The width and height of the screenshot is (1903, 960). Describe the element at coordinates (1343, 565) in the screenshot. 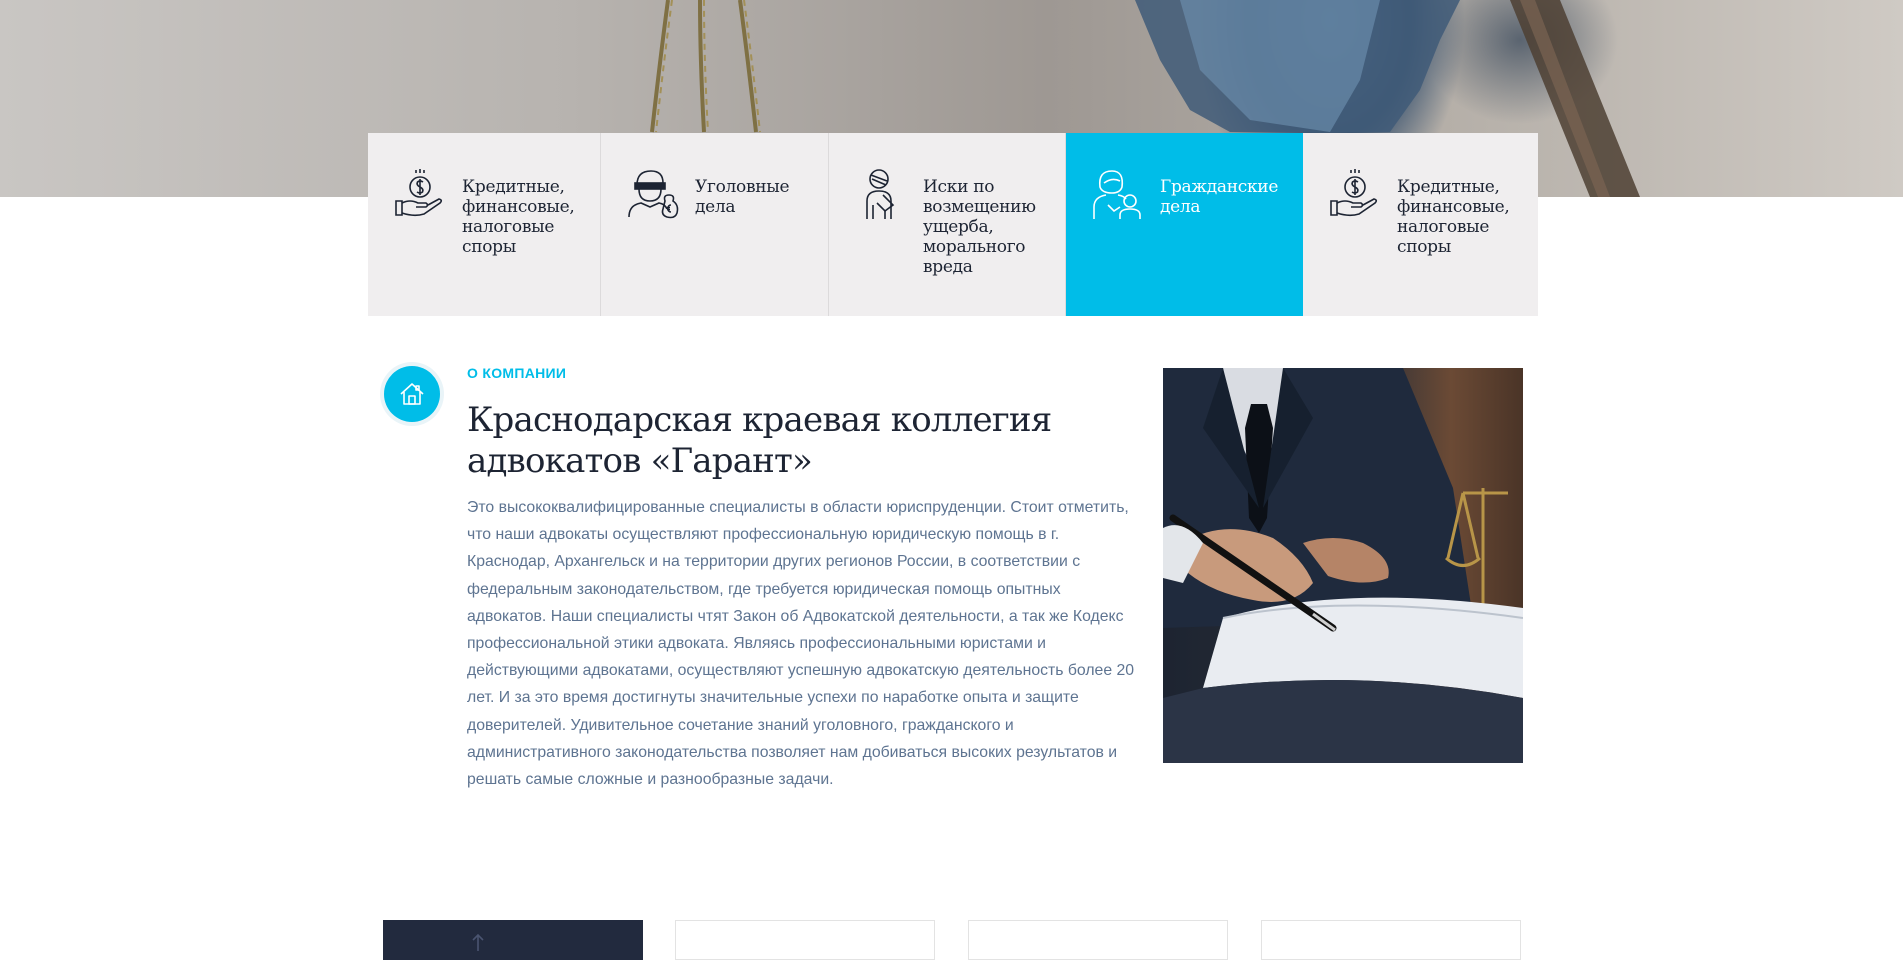

I see `lawyer-signing-photo` at that location.